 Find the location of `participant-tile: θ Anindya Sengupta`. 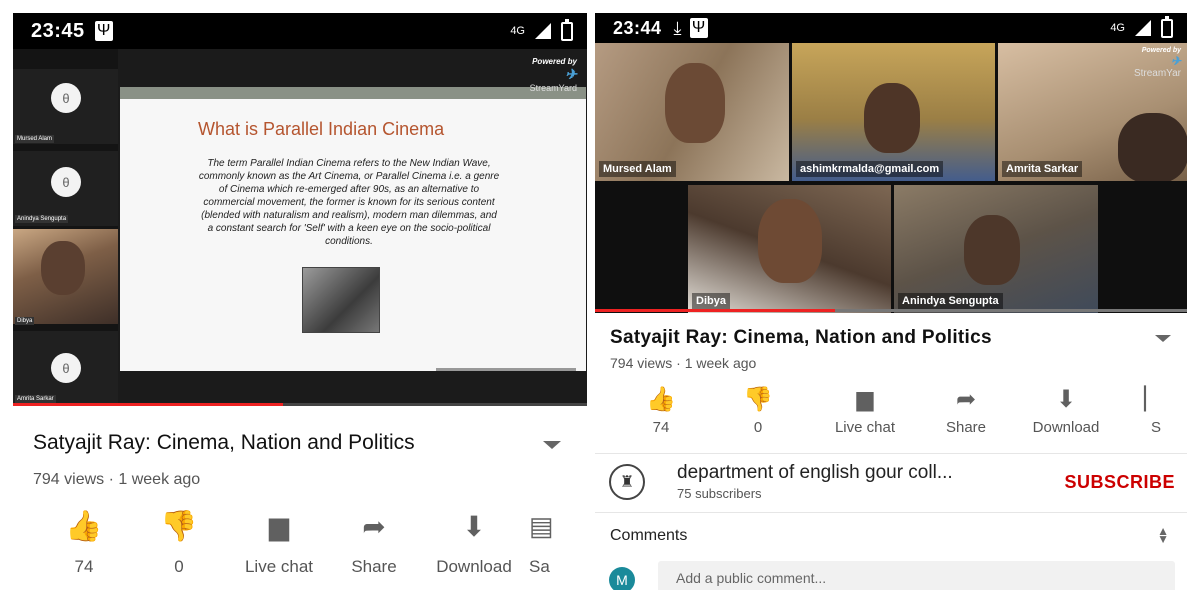

participant-tile: θ Anindya Sengupta is located at coordinates (65, 188).